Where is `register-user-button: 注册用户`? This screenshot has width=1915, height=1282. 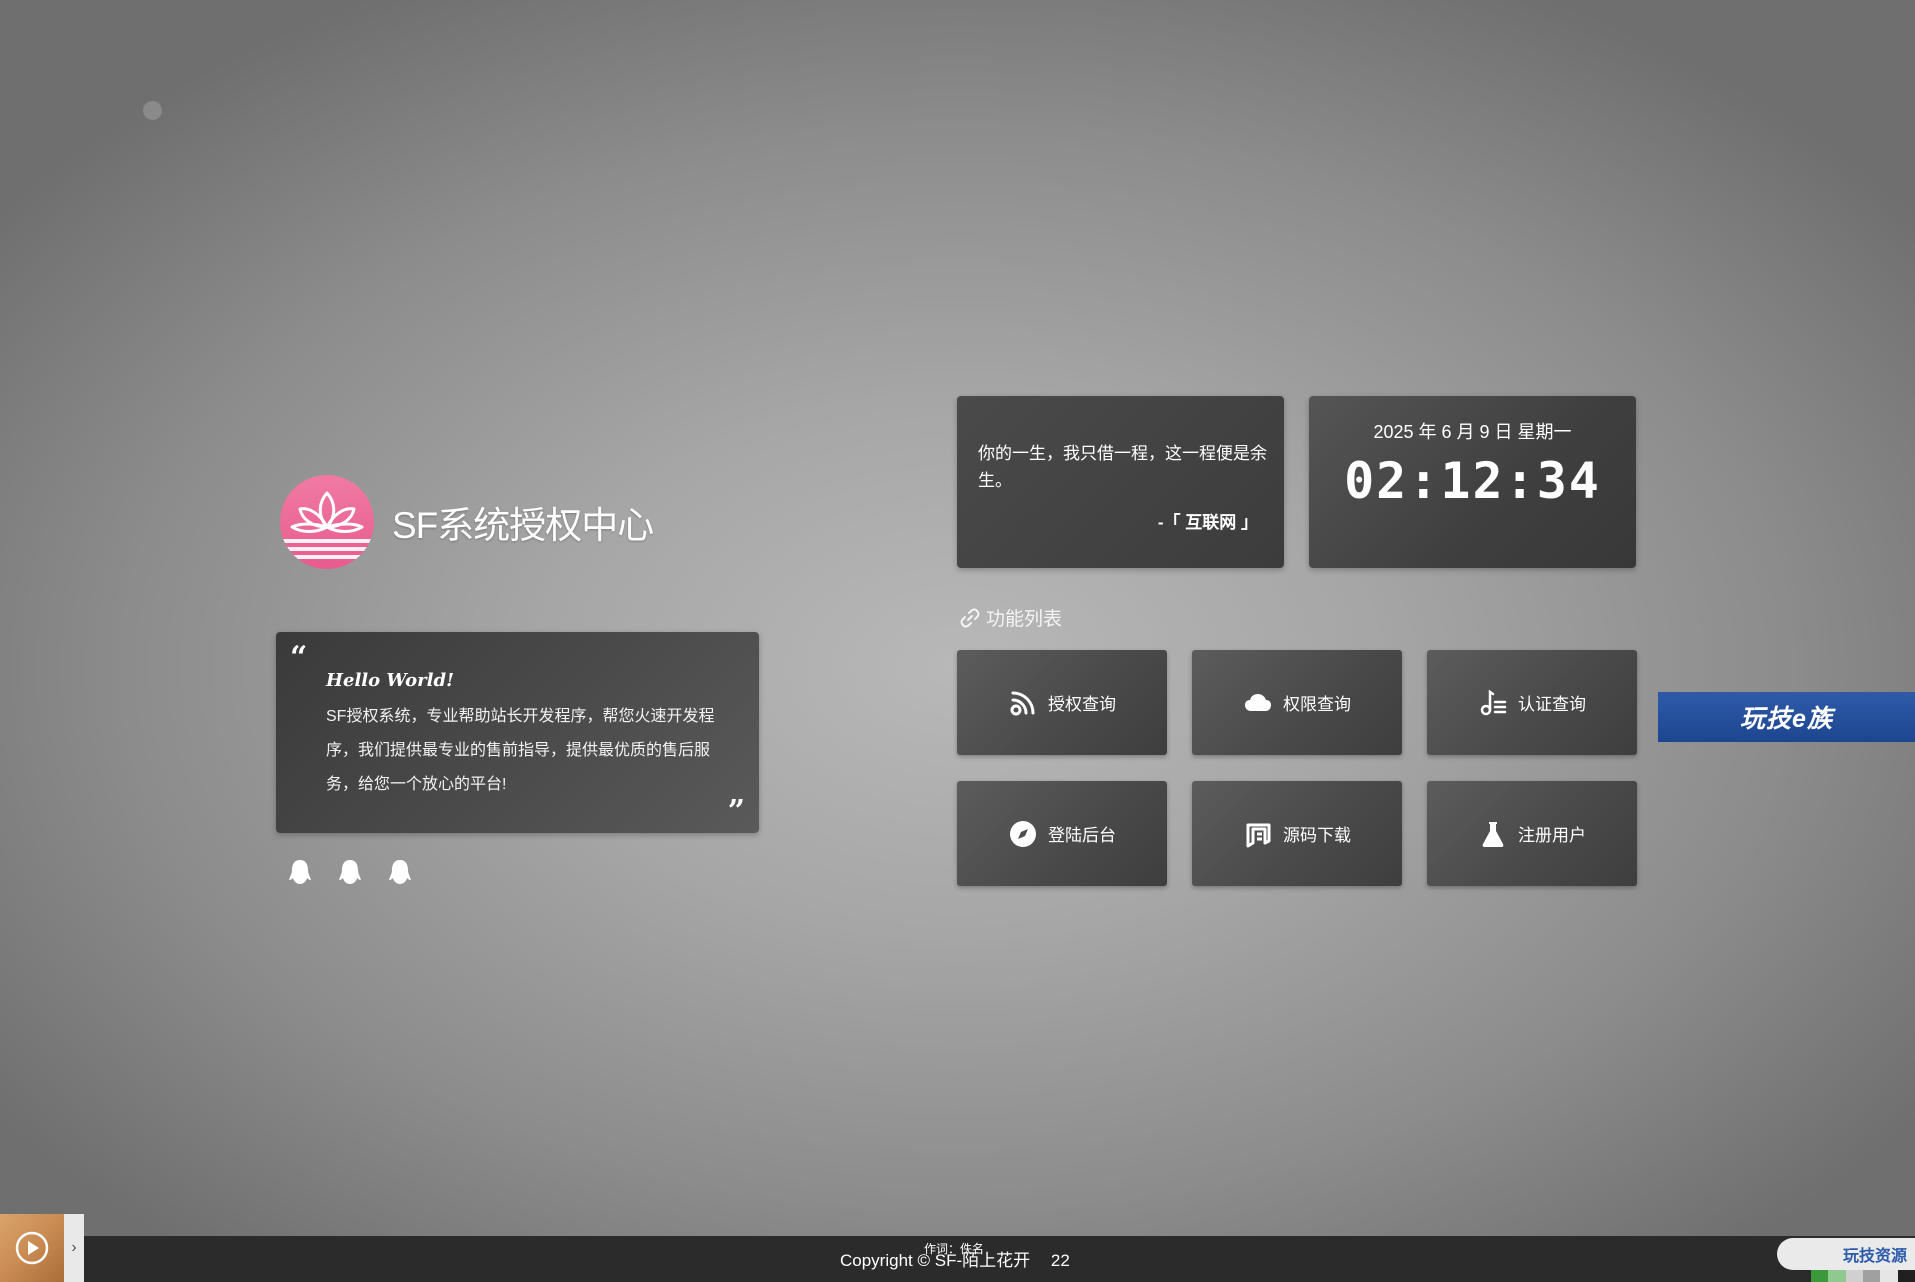 register-user-button: 注册用户 is located at coordinates (1532, 833).